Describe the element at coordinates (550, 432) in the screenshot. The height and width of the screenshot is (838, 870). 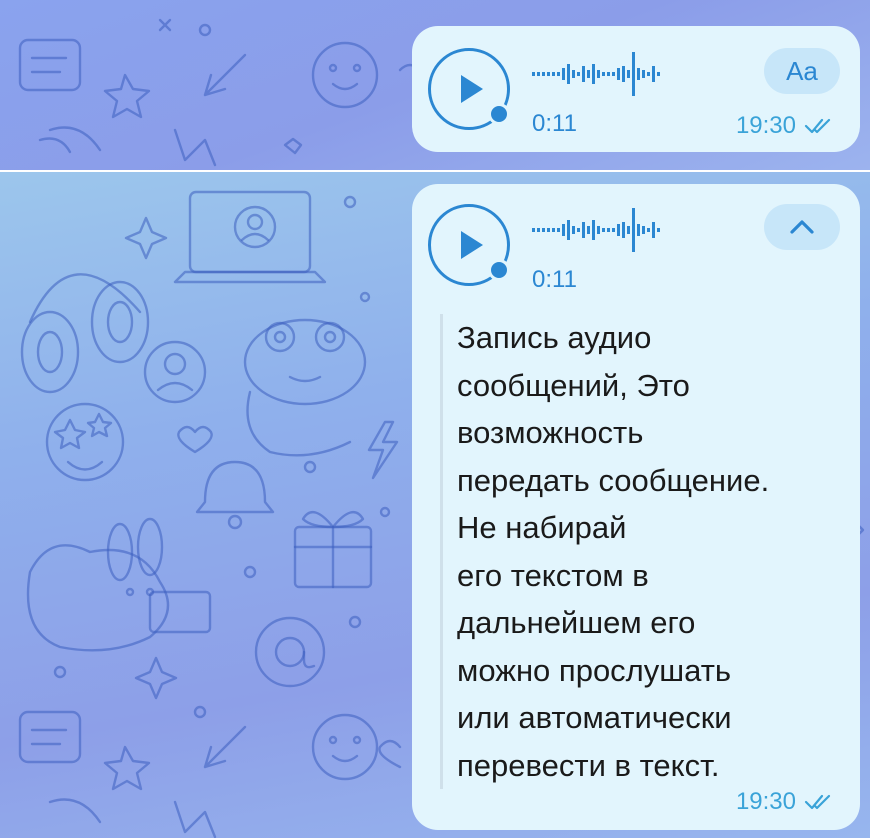
I see `transcript-line: возможность` at that location.